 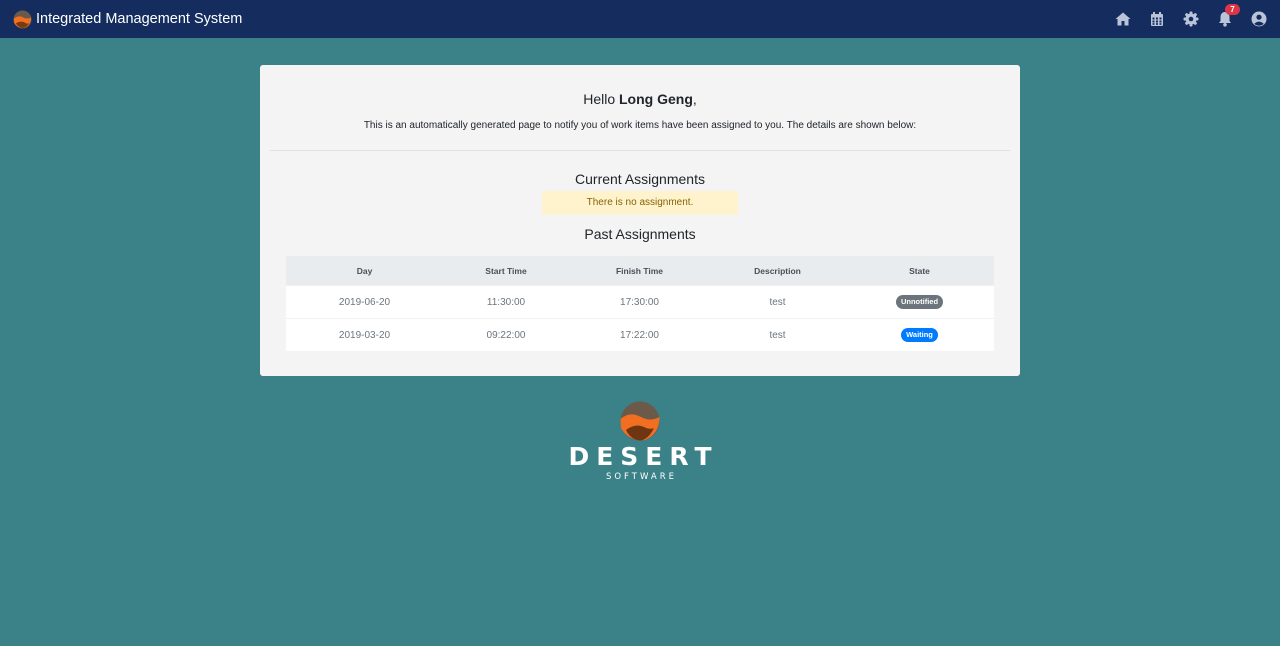 I want to click on calendar-icon, so click(x=1157, y=19).